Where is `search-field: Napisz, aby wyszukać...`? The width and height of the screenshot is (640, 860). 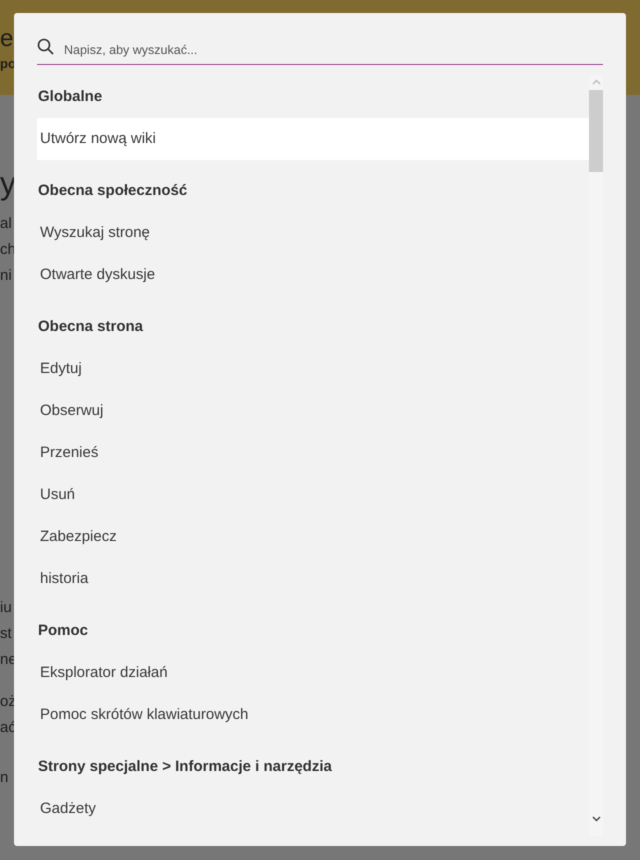
search-field: Napisz, aby wyszukać... is located at coordinates (333, 49).